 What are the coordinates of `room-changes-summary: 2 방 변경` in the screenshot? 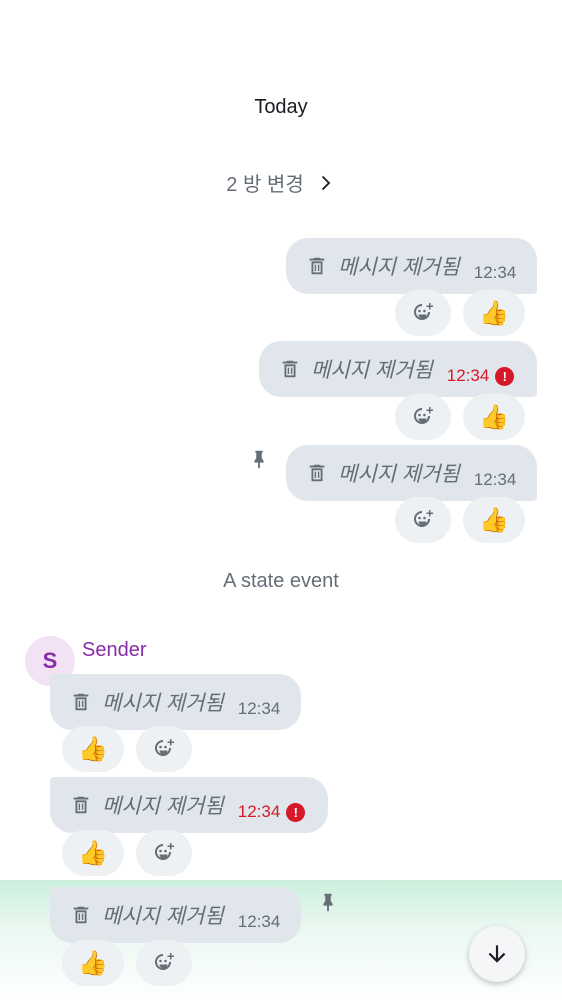 It's located at (281, 182).